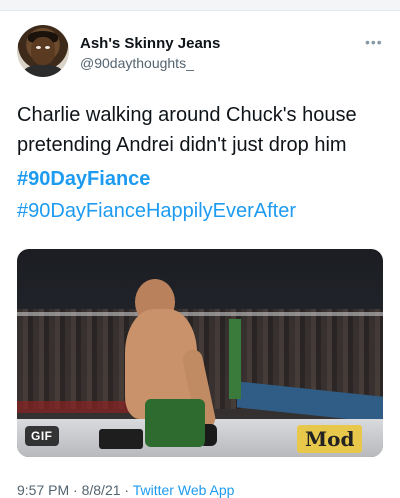  What do you see at coordinates (43, 51) in the screenshot?
I see `avatar` at bounding box center [43, 51].